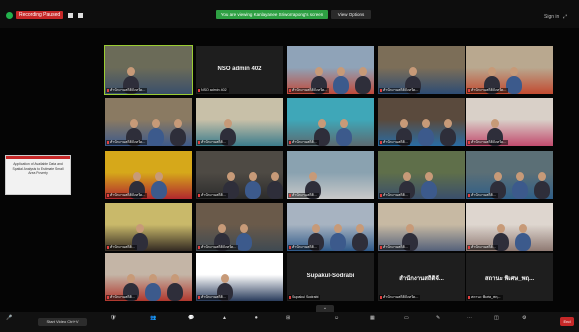 This screenshot has height=332, width=579. Describe the element at coordinates (62, 322) in the screenshot. I see `start-video-chip: Start Video Ctrl+V` at that location.